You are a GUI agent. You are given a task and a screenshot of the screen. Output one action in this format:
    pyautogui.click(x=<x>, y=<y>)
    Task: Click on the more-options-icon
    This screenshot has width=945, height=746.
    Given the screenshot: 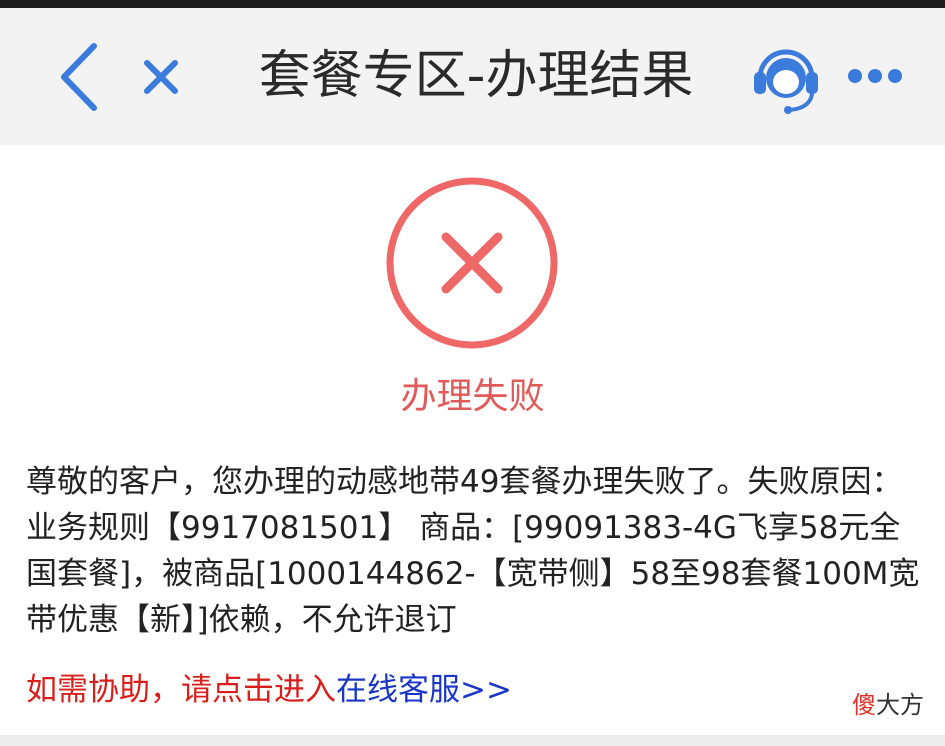 What is the action you would take?
    pyautogui.click(x=875, y=76)
    